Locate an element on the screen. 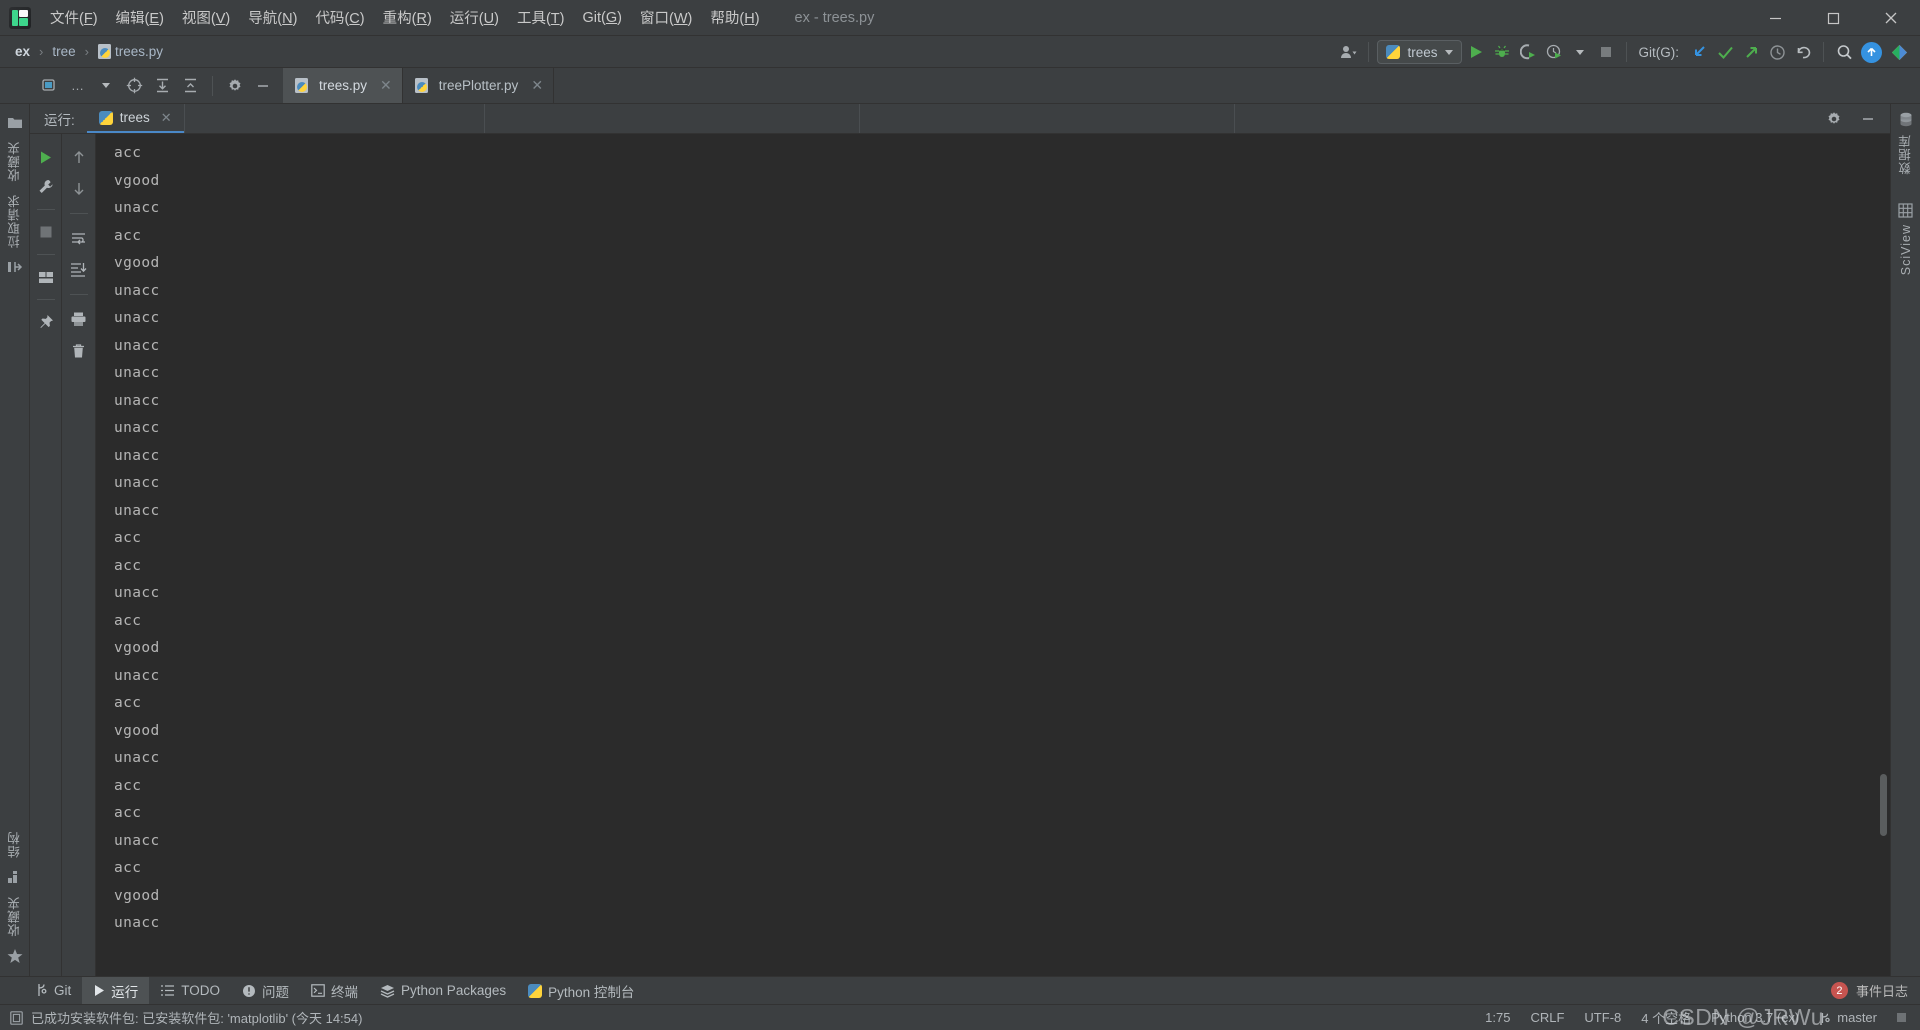 This screenshot has width=1920, height=1030. locate-icon is located at coordinates (134, 86).